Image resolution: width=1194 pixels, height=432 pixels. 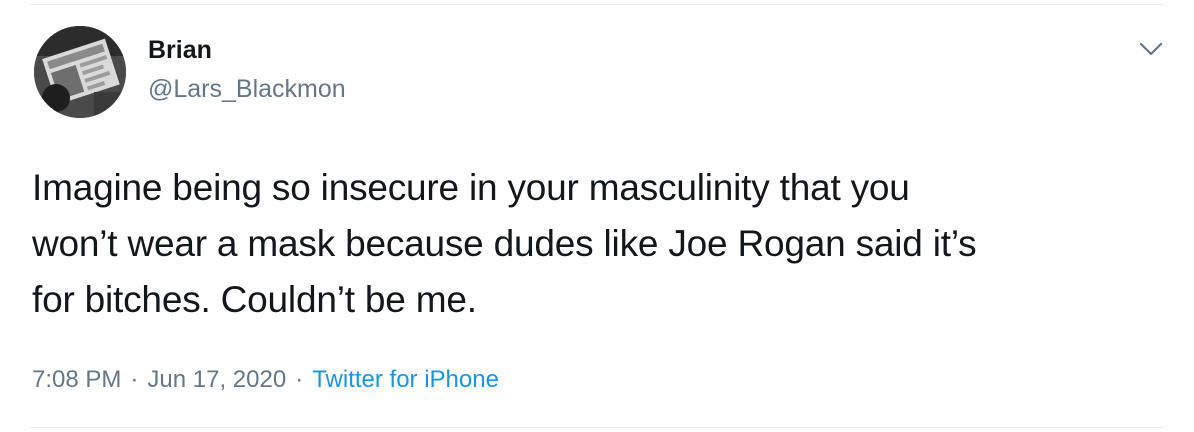 What do you see at coordinates (1151, 49) in the screenshot?
I see `chevron-down-icon` at bounding box center [1151, 49].